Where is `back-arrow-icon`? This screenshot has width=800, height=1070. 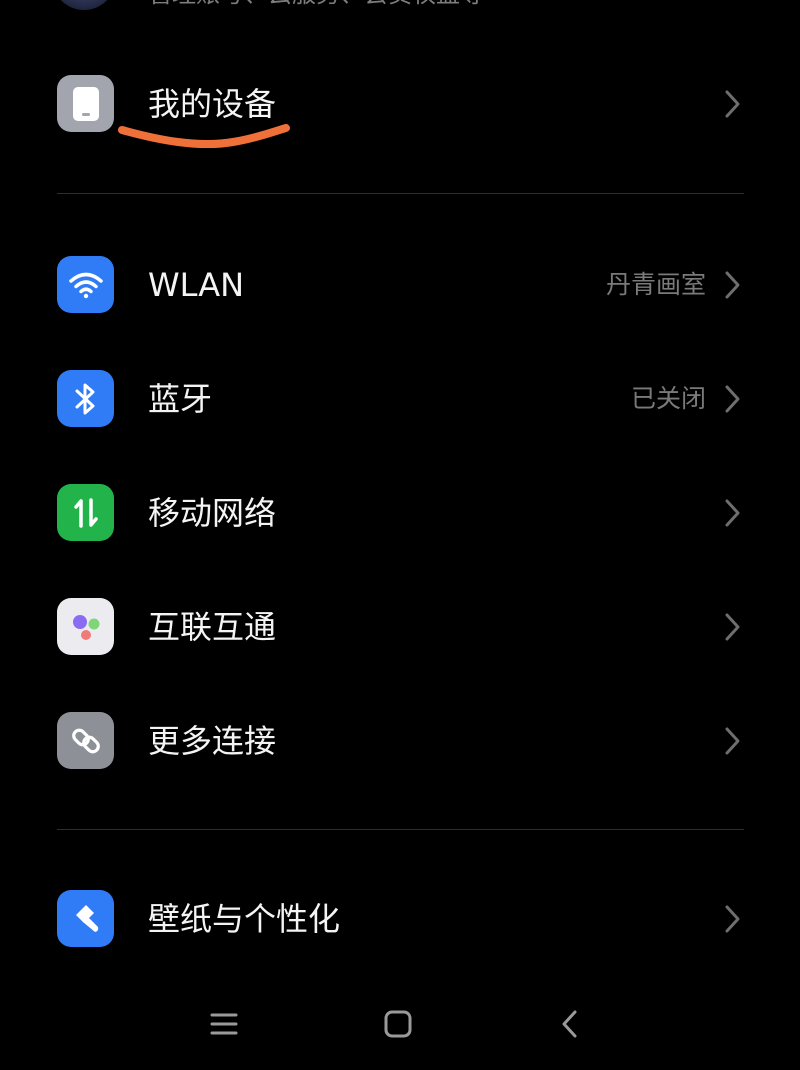
back-arrow-icon is located at coordinates (569, 1024).